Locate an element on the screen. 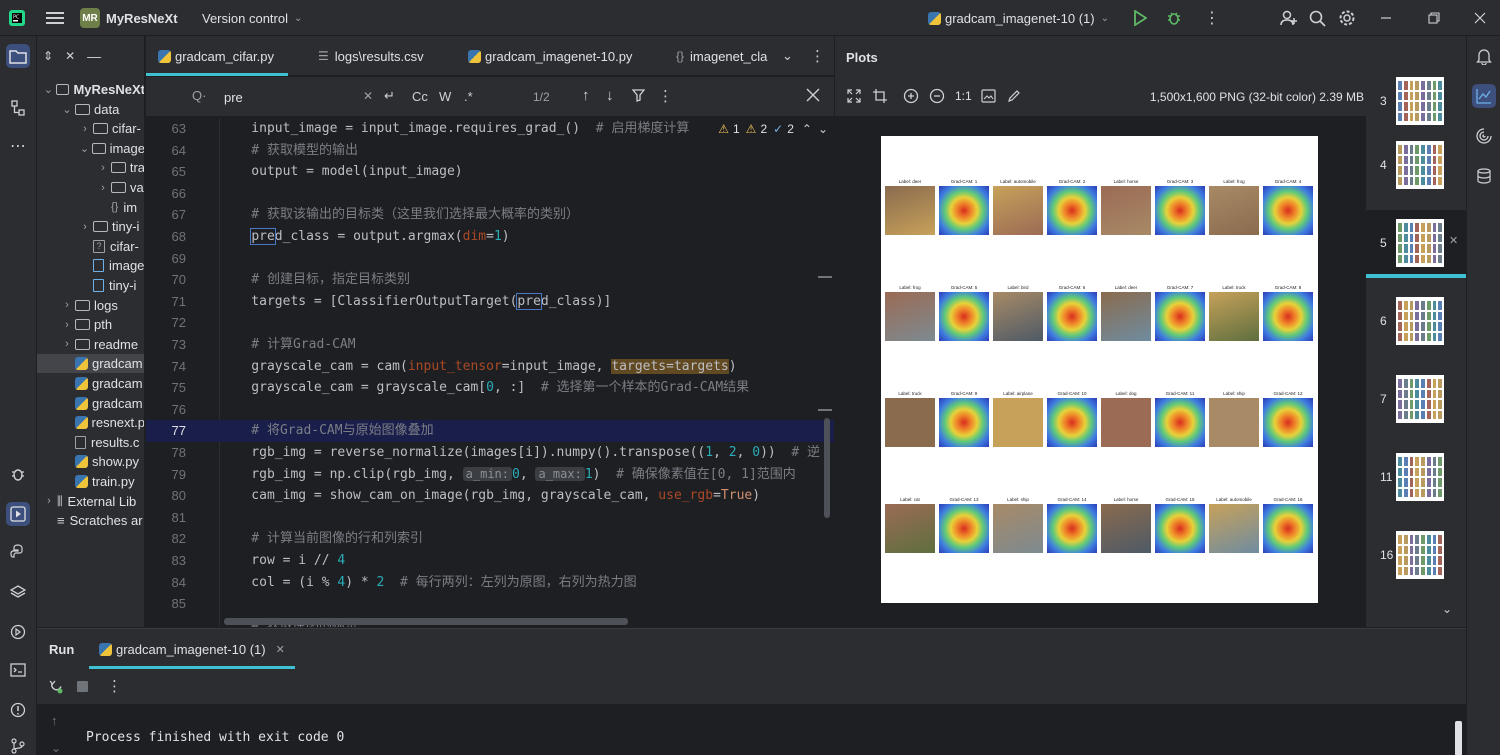 The height and width of the screenshot is (755, 1500). console-scrollbar is located at coordinates (1458, 738).